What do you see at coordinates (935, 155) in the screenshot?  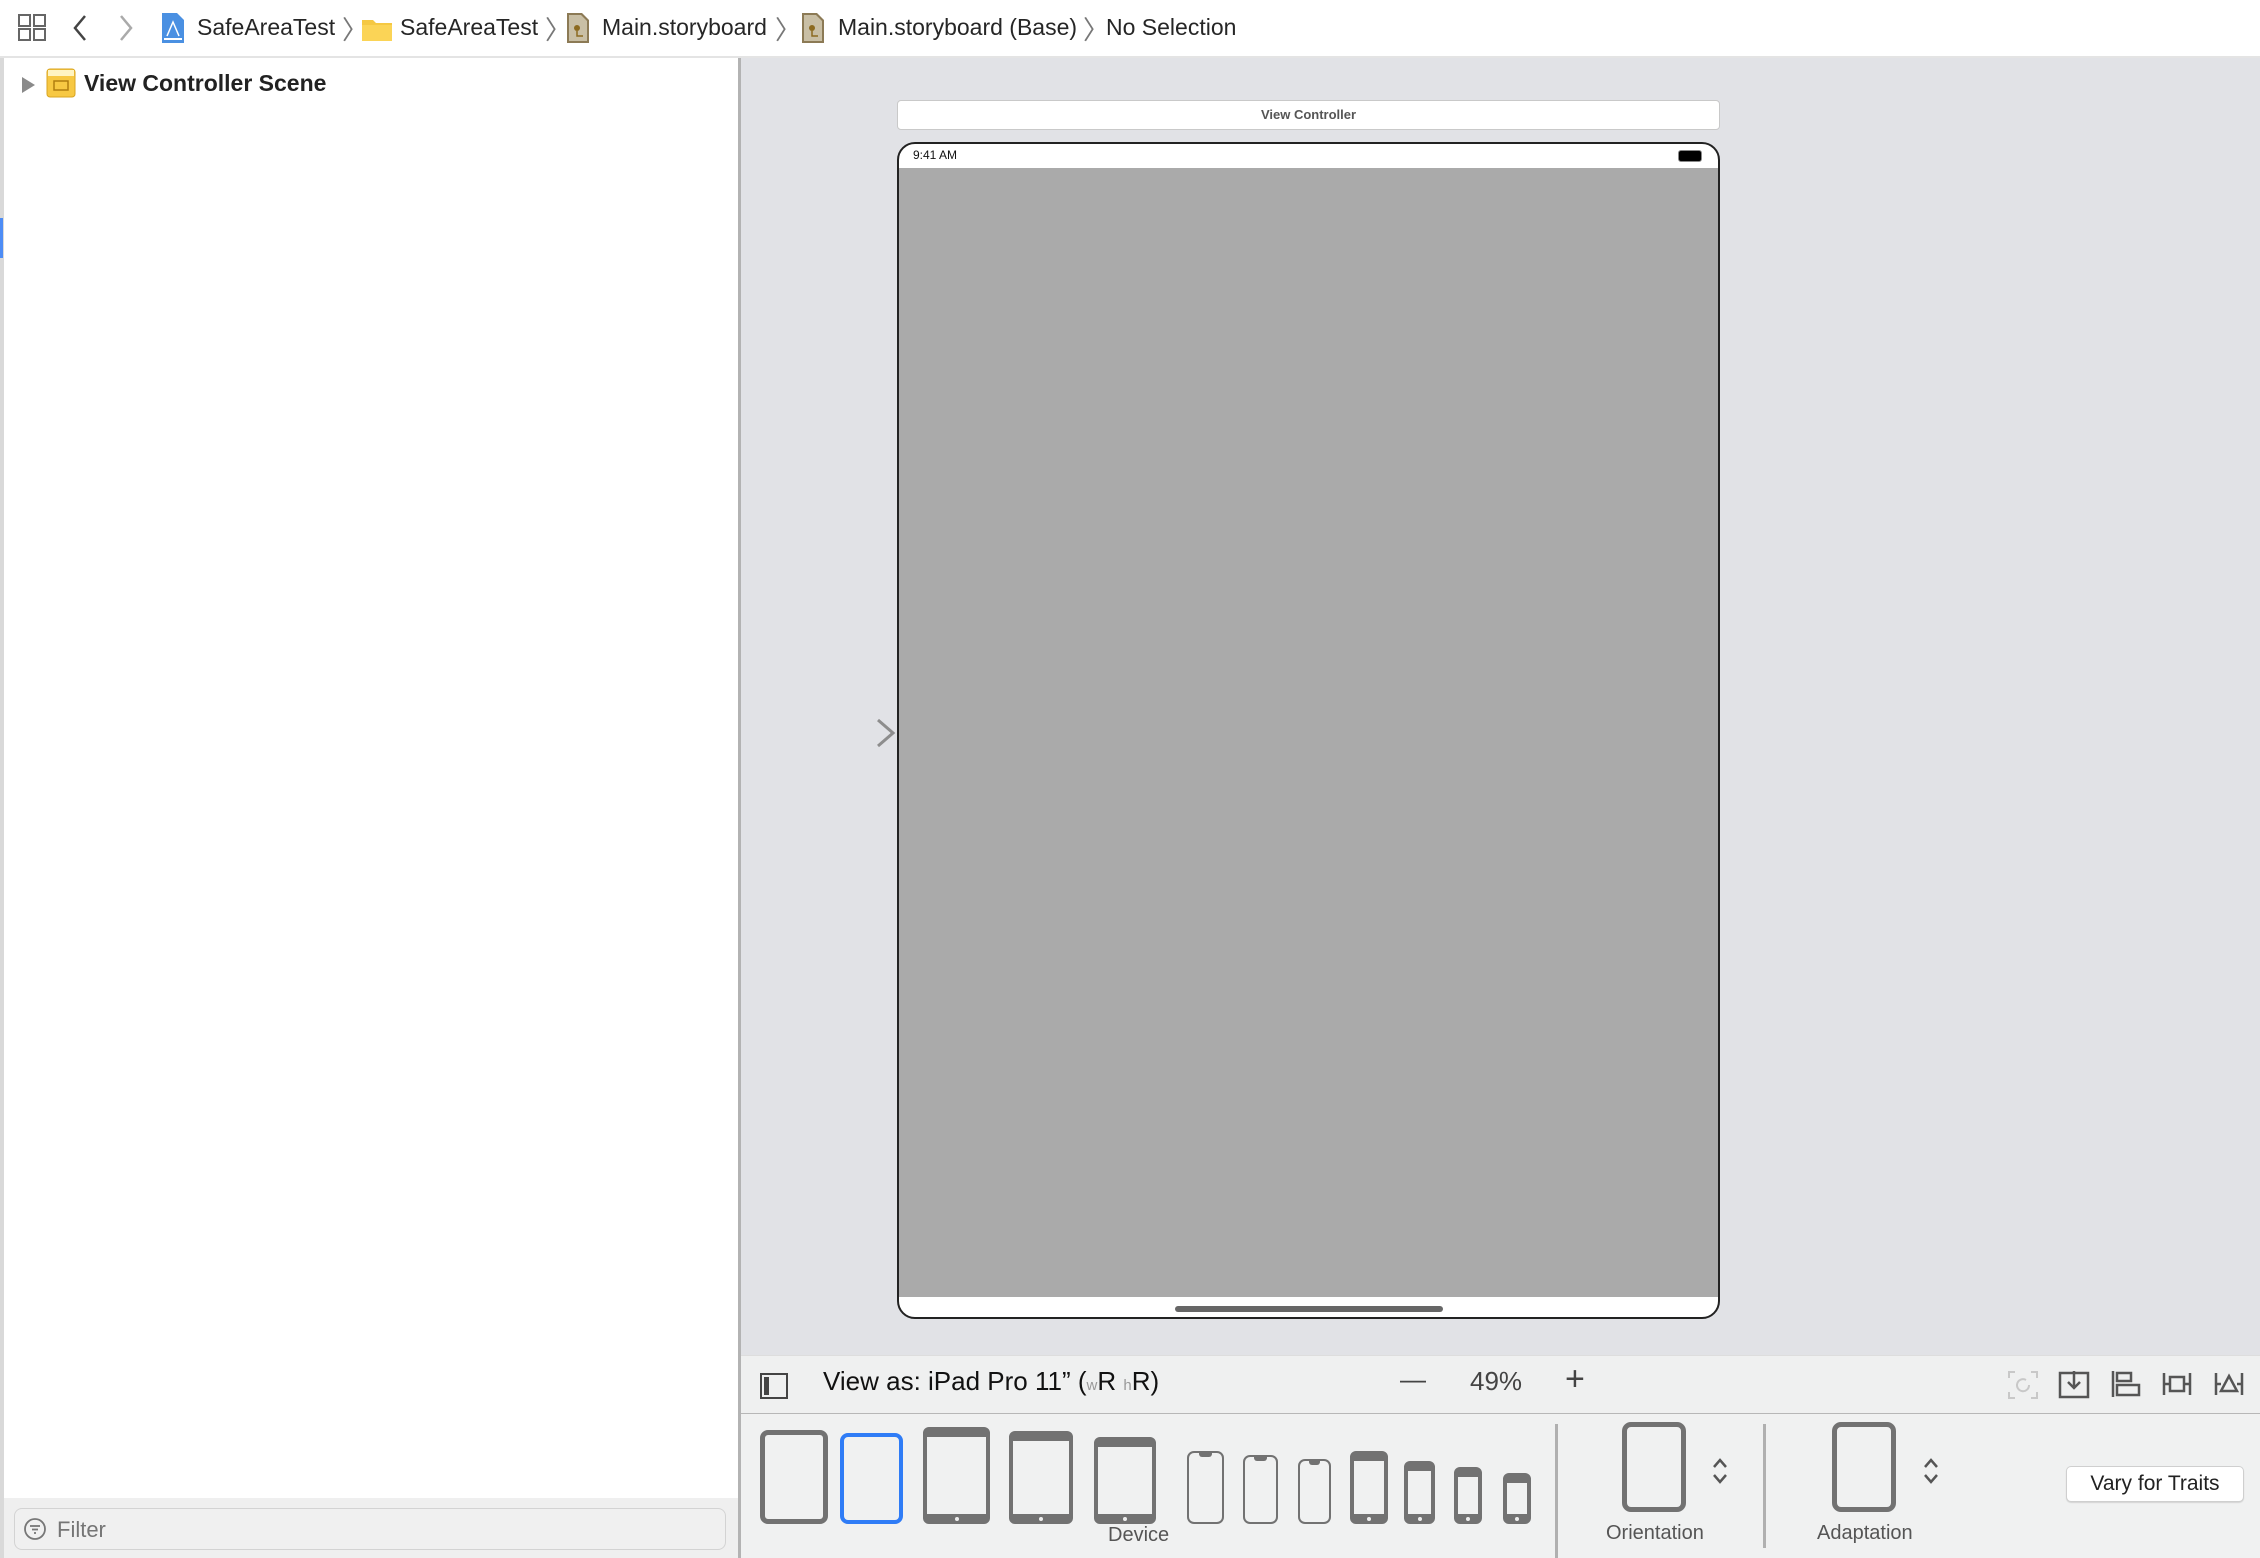 I see `status-bar-time: 9:41 AM` at bounding box center [935, 155].